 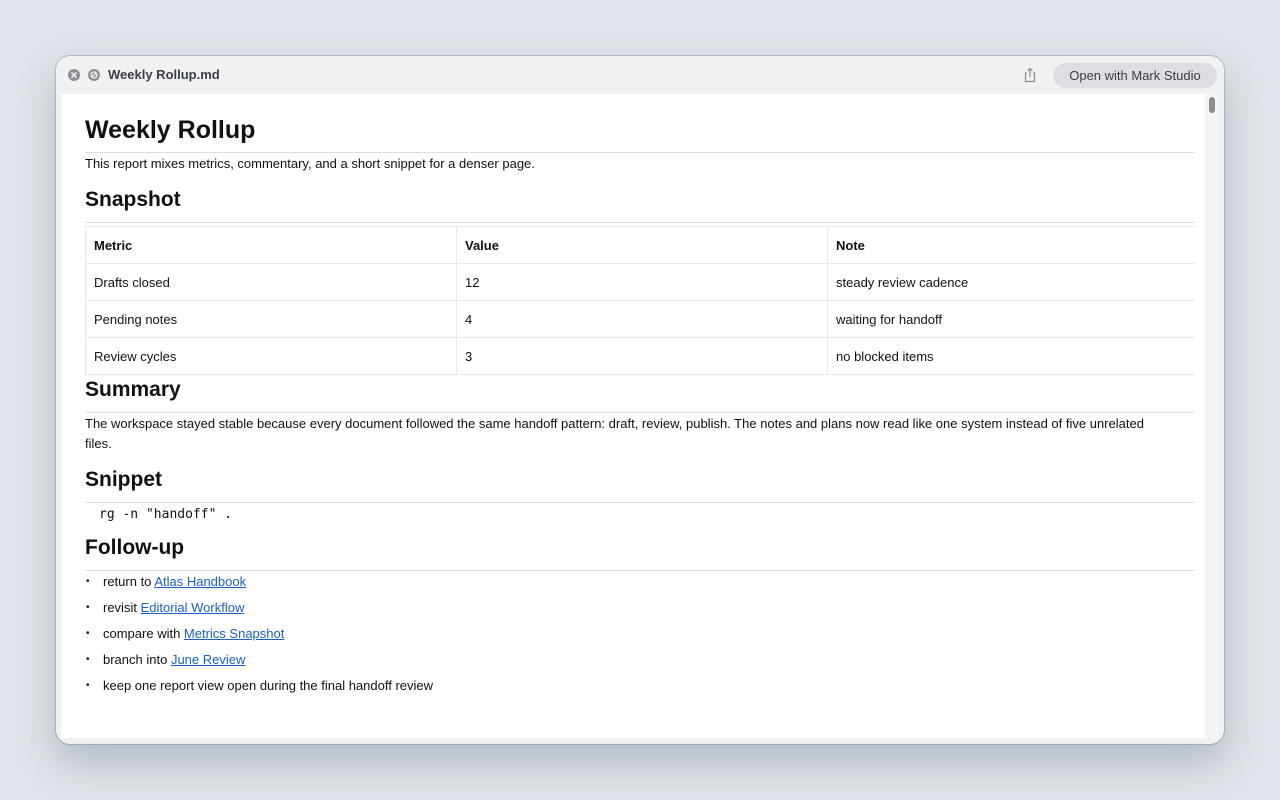 I want to click on table-cell: 12, so click(x=642, y=282).